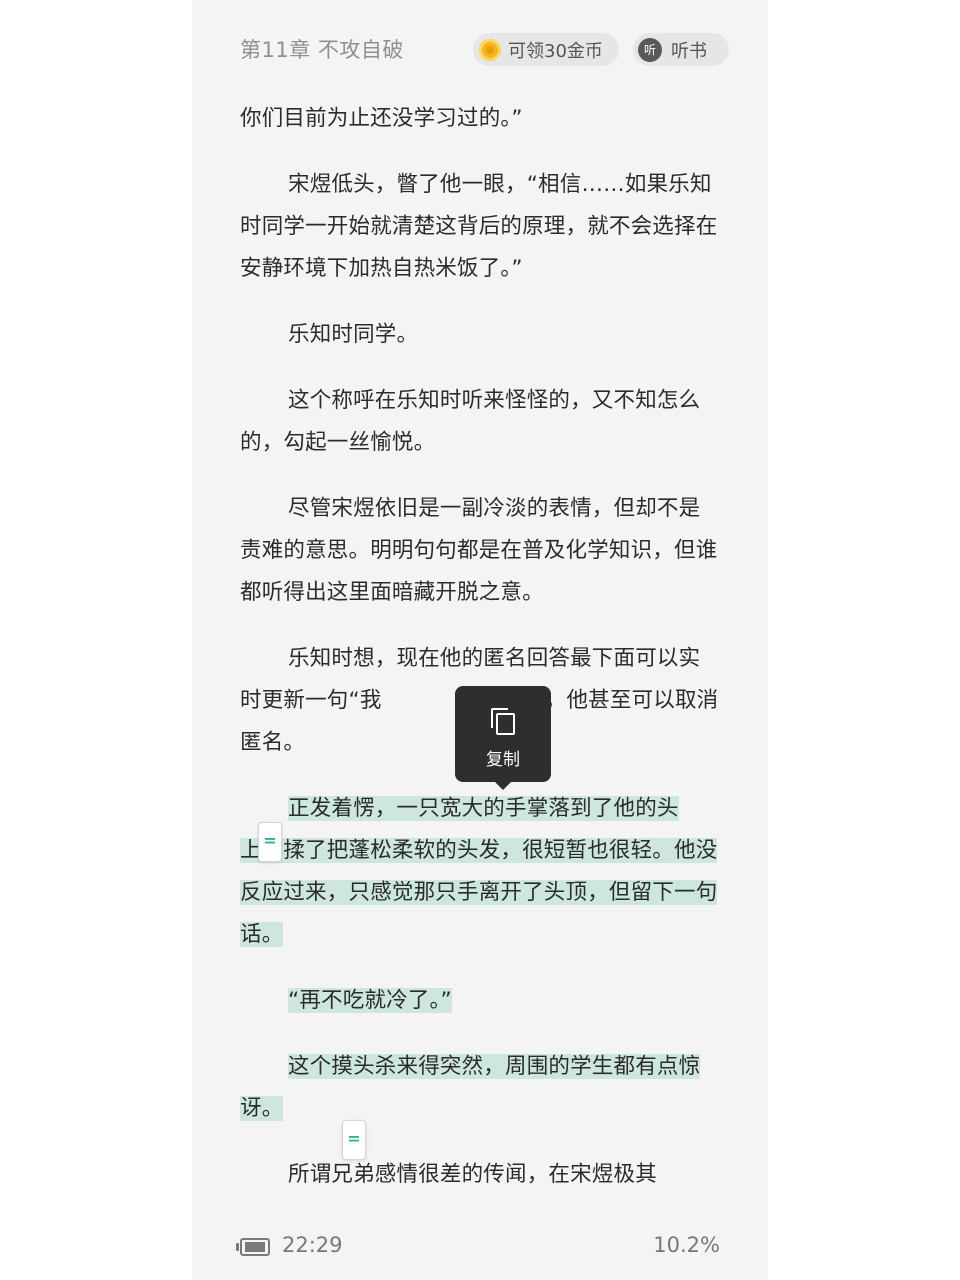 The height and width of the screenshot is (1280, 960). Describe the element at coordinates (322, 50) in the screenshot. I see `chapter-title: 第11章 不攻自破` at that location.